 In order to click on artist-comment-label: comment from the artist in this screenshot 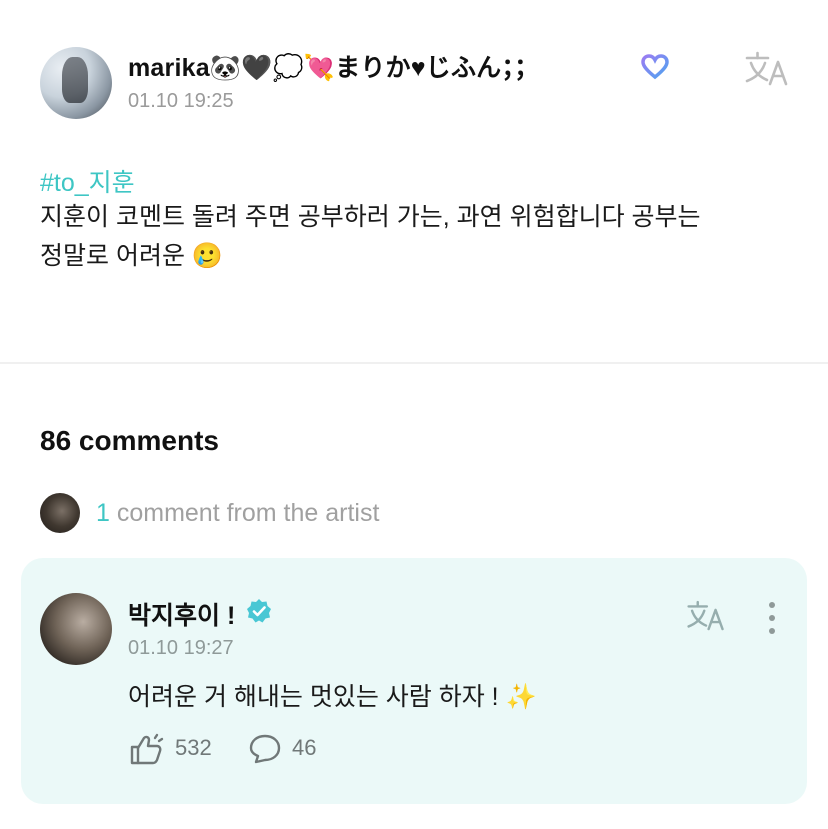, I will do `click(244, 513)`.